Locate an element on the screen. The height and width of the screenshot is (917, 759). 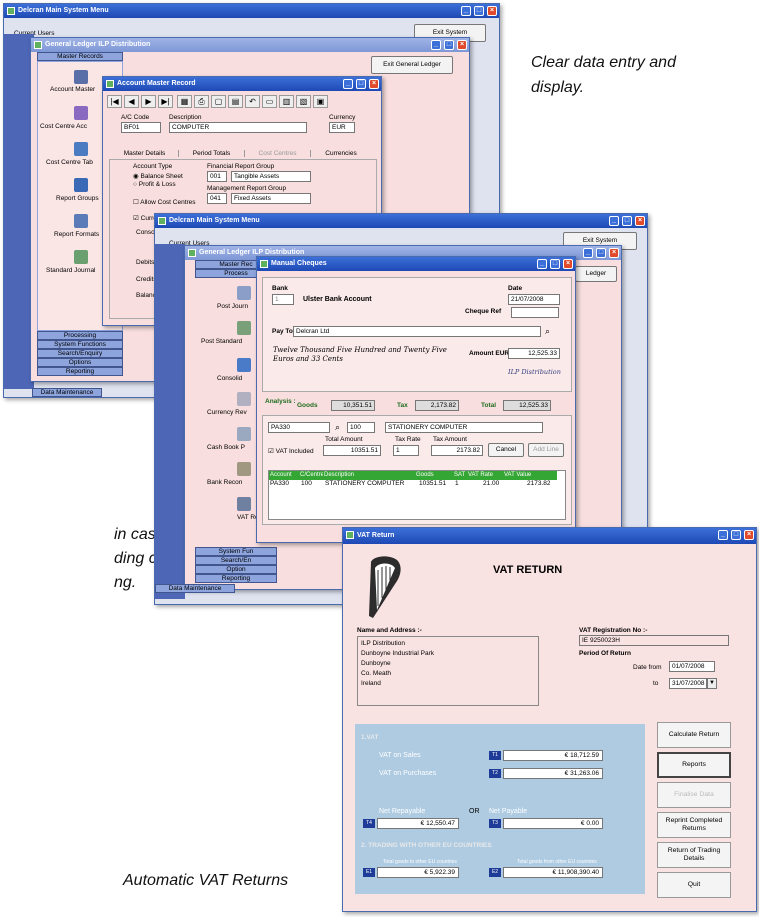
payee-field: Delcran Ltd is located at coordinates (417, 331).